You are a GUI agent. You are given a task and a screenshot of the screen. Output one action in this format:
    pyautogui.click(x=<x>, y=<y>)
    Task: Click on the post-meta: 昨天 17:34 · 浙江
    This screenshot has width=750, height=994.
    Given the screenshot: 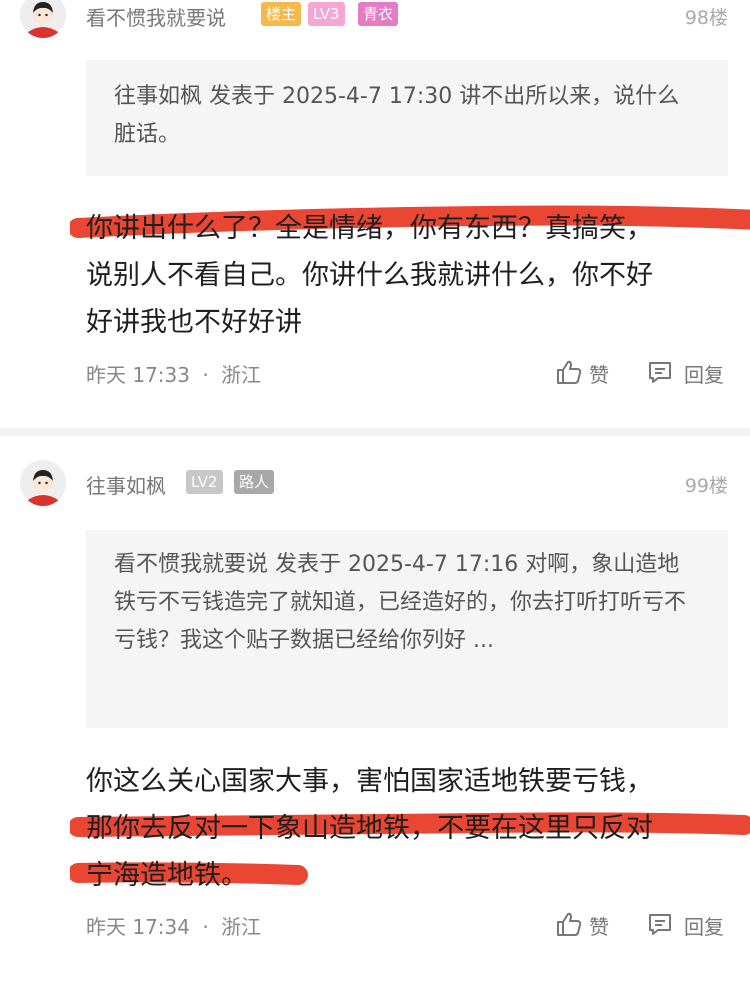 What is the action you would take?
    pyautogui.click(x=173, y=925)
    